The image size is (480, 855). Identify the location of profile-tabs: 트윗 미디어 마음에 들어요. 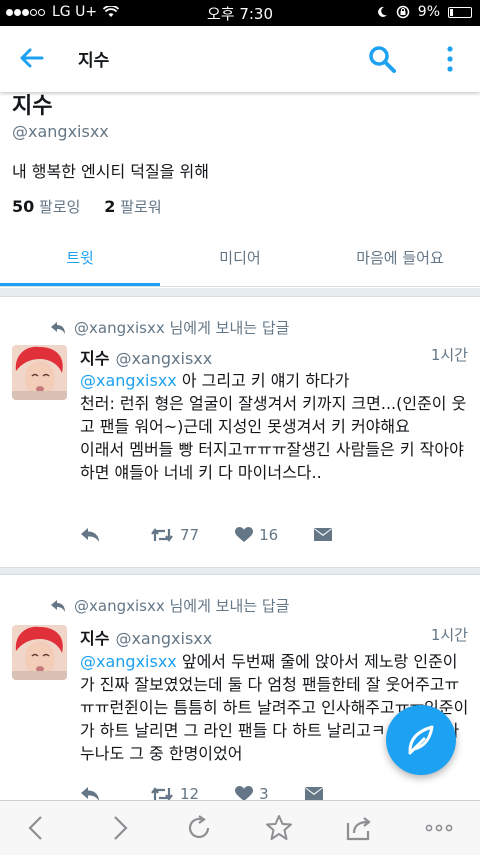
(240, 259).